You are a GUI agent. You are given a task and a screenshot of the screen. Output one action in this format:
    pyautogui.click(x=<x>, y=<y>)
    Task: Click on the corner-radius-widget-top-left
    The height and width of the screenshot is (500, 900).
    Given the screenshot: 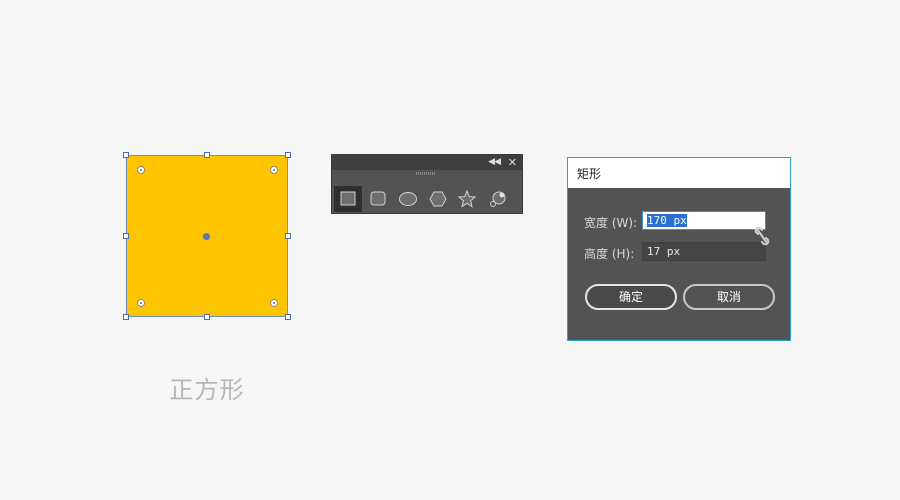 What is the action you would take?
    pyautogui.click(x=141, y=170)
    